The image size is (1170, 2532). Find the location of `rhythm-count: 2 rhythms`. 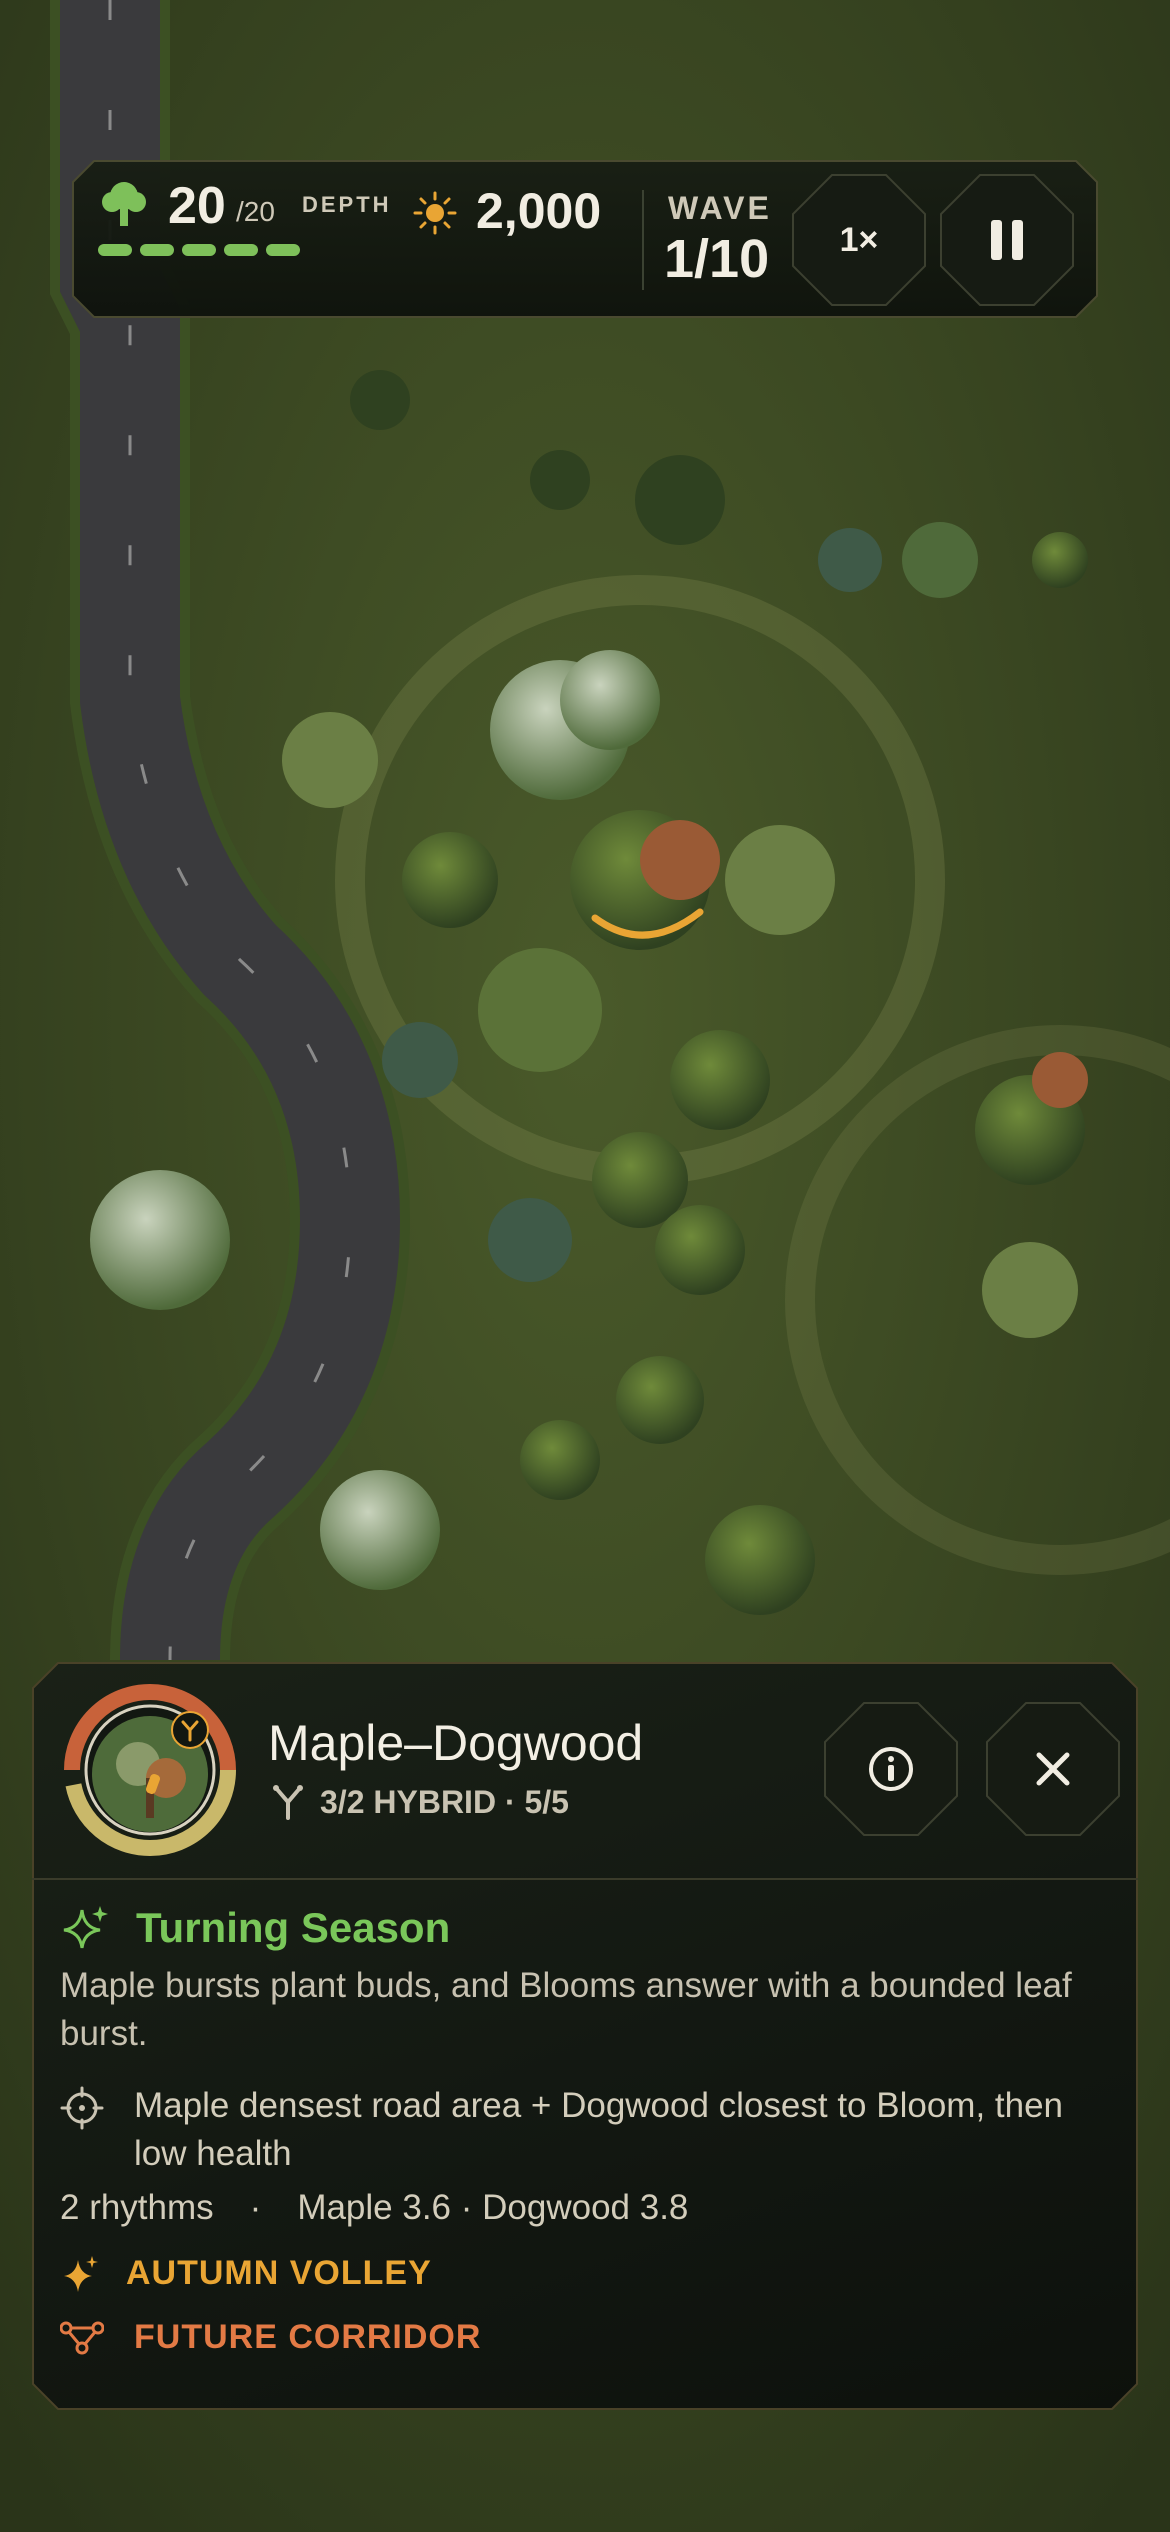

rhythm-count: 2 rhythms is located at coordinates (137, 2207).